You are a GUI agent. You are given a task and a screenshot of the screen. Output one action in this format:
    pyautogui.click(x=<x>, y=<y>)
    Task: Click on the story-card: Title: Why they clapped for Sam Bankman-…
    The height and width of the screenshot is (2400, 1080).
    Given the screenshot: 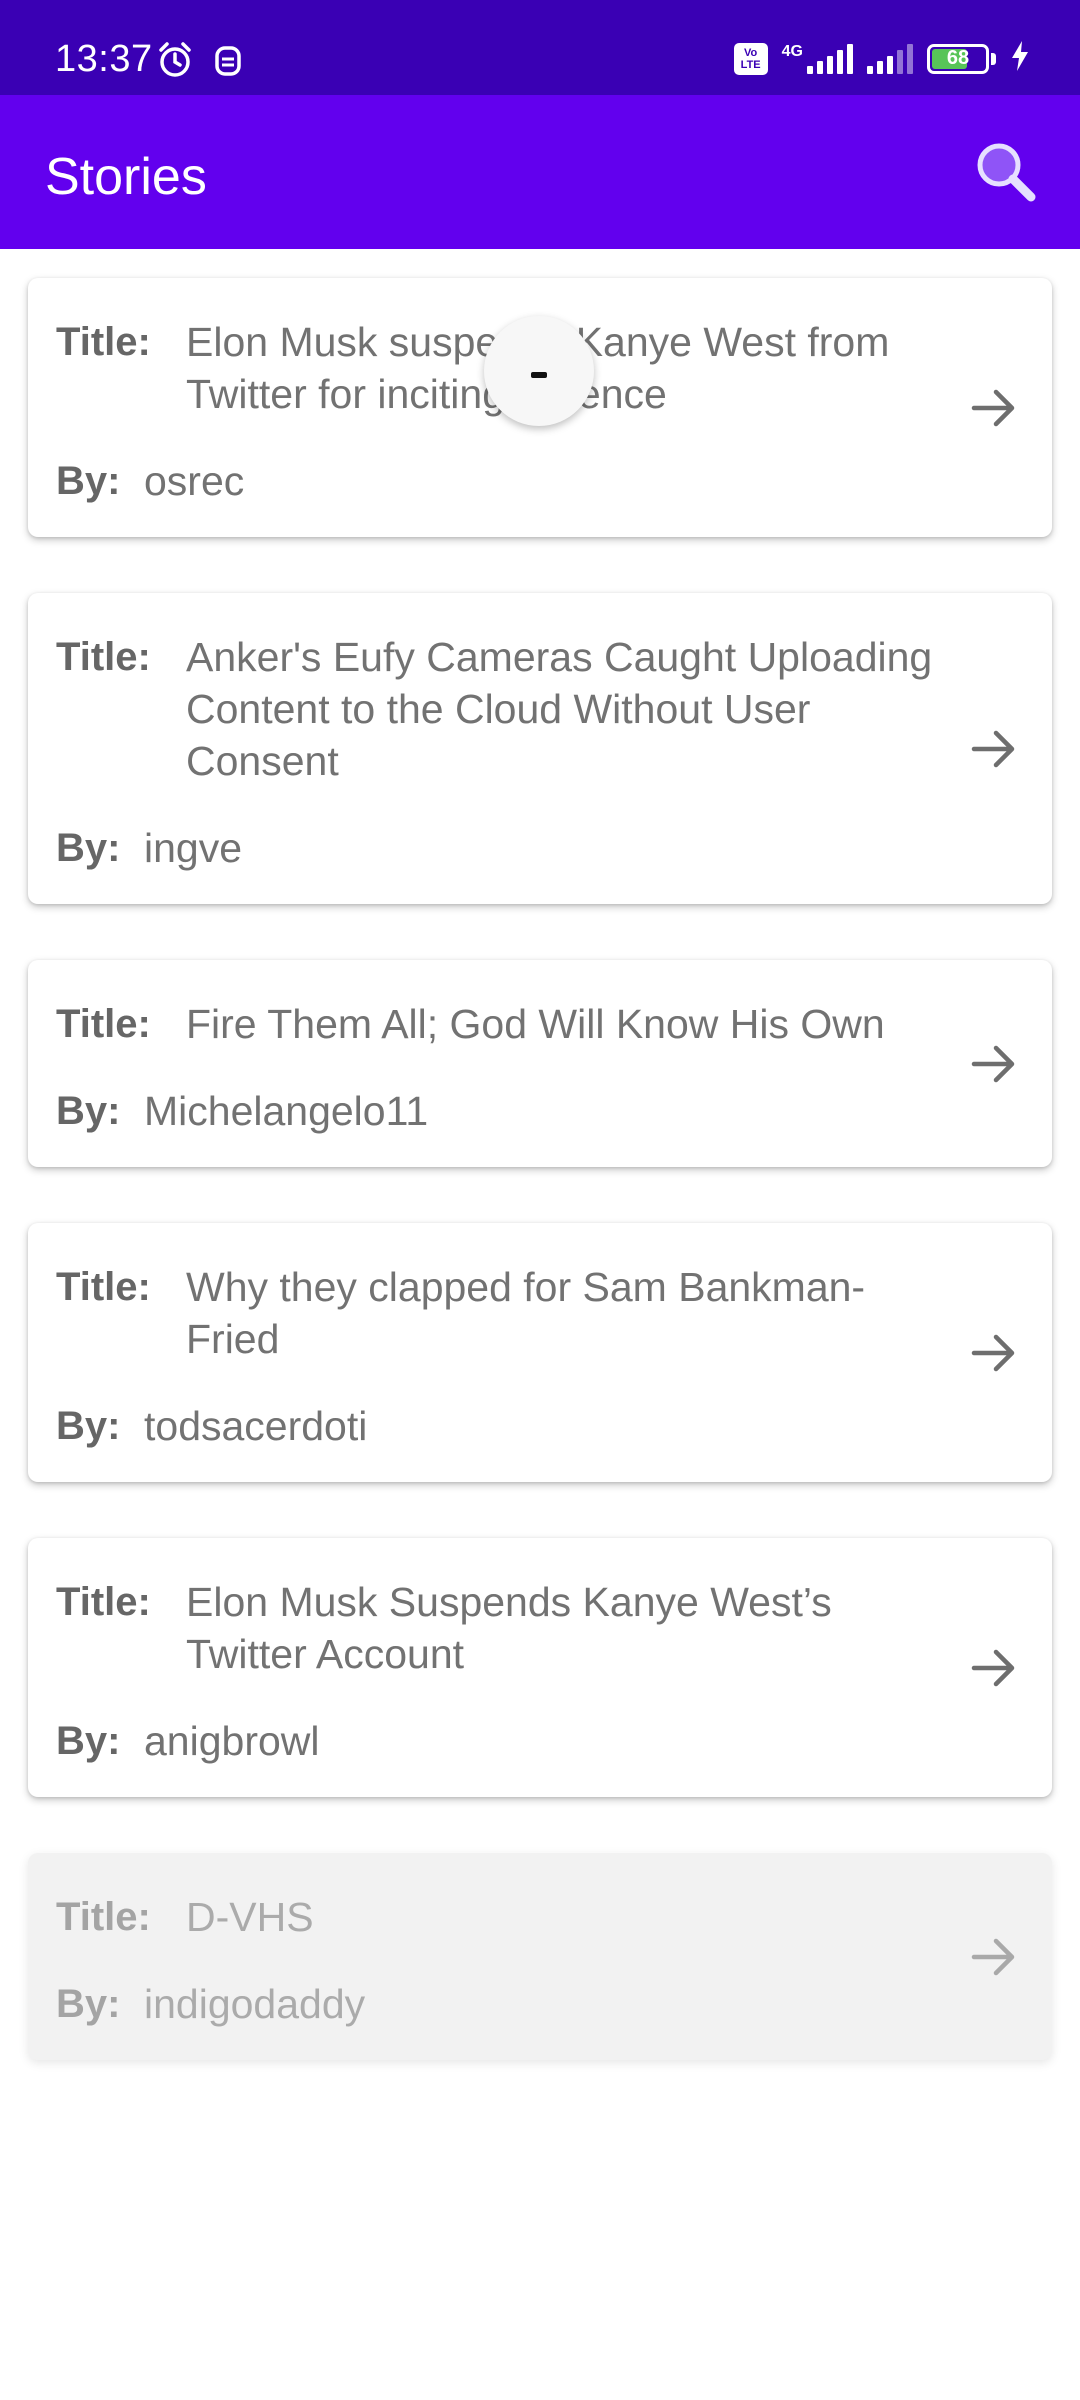 What is the action you would take?
    pyautogui.click(x=540, y=1352)
    